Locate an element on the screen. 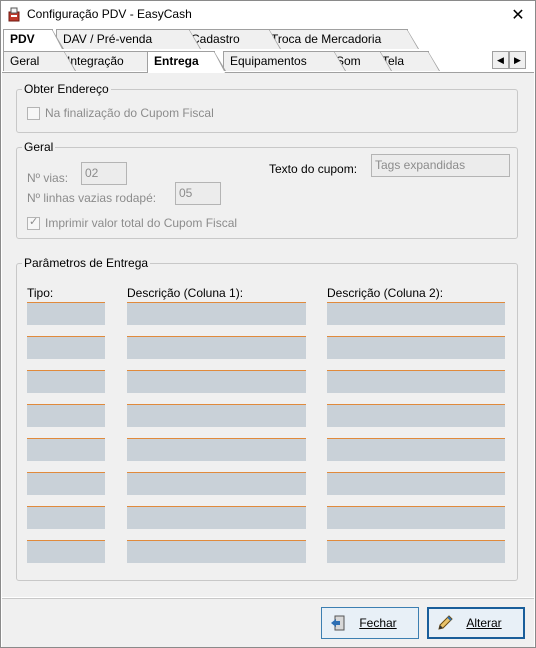 This screenshot has width=536, height=648. group-title: Obter Endereço is located at coordinates (66, 89).